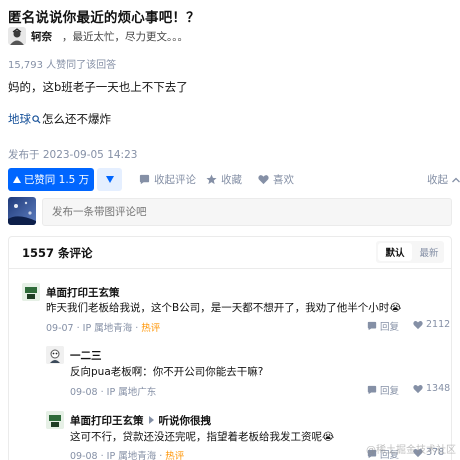 This screenshot has width=460, height=460. What do you see at coordinates (411, 450) in the screenshot?
I see `watermark: @稀土掘金技术社区` at bounding box center [411, 450].